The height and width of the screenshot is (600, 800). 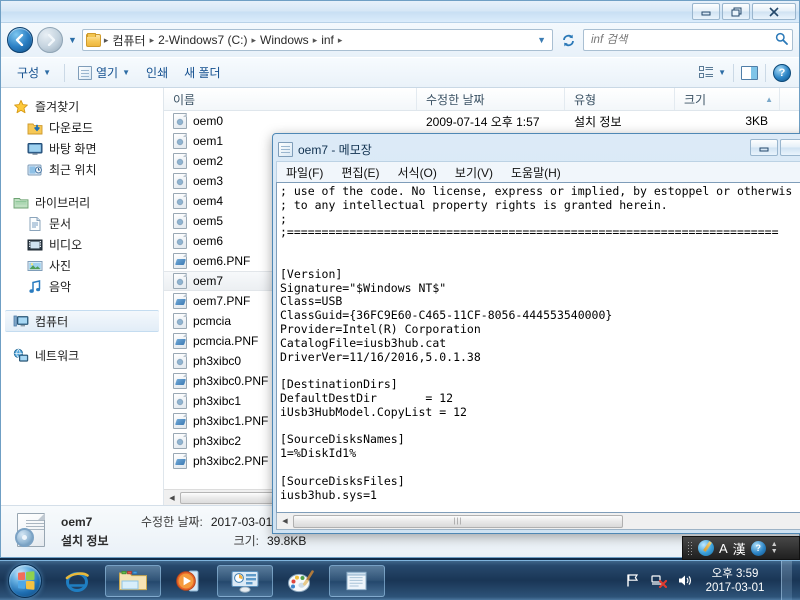 I want to click on menu-file: 파일(F), so click(x=304, y=172).